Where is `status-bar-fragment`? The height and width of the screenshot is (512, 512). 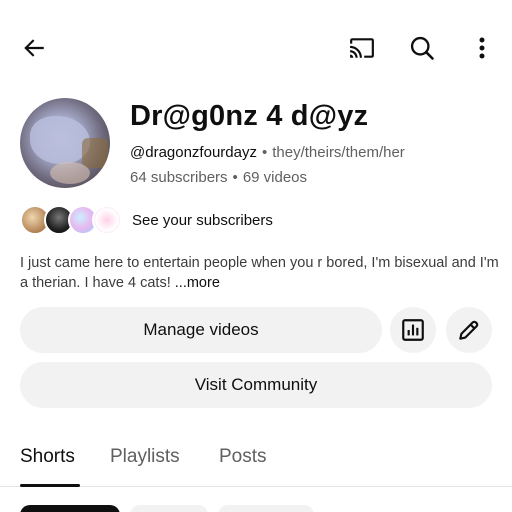 status-bar-fragment is located at coordinates (256, 1).